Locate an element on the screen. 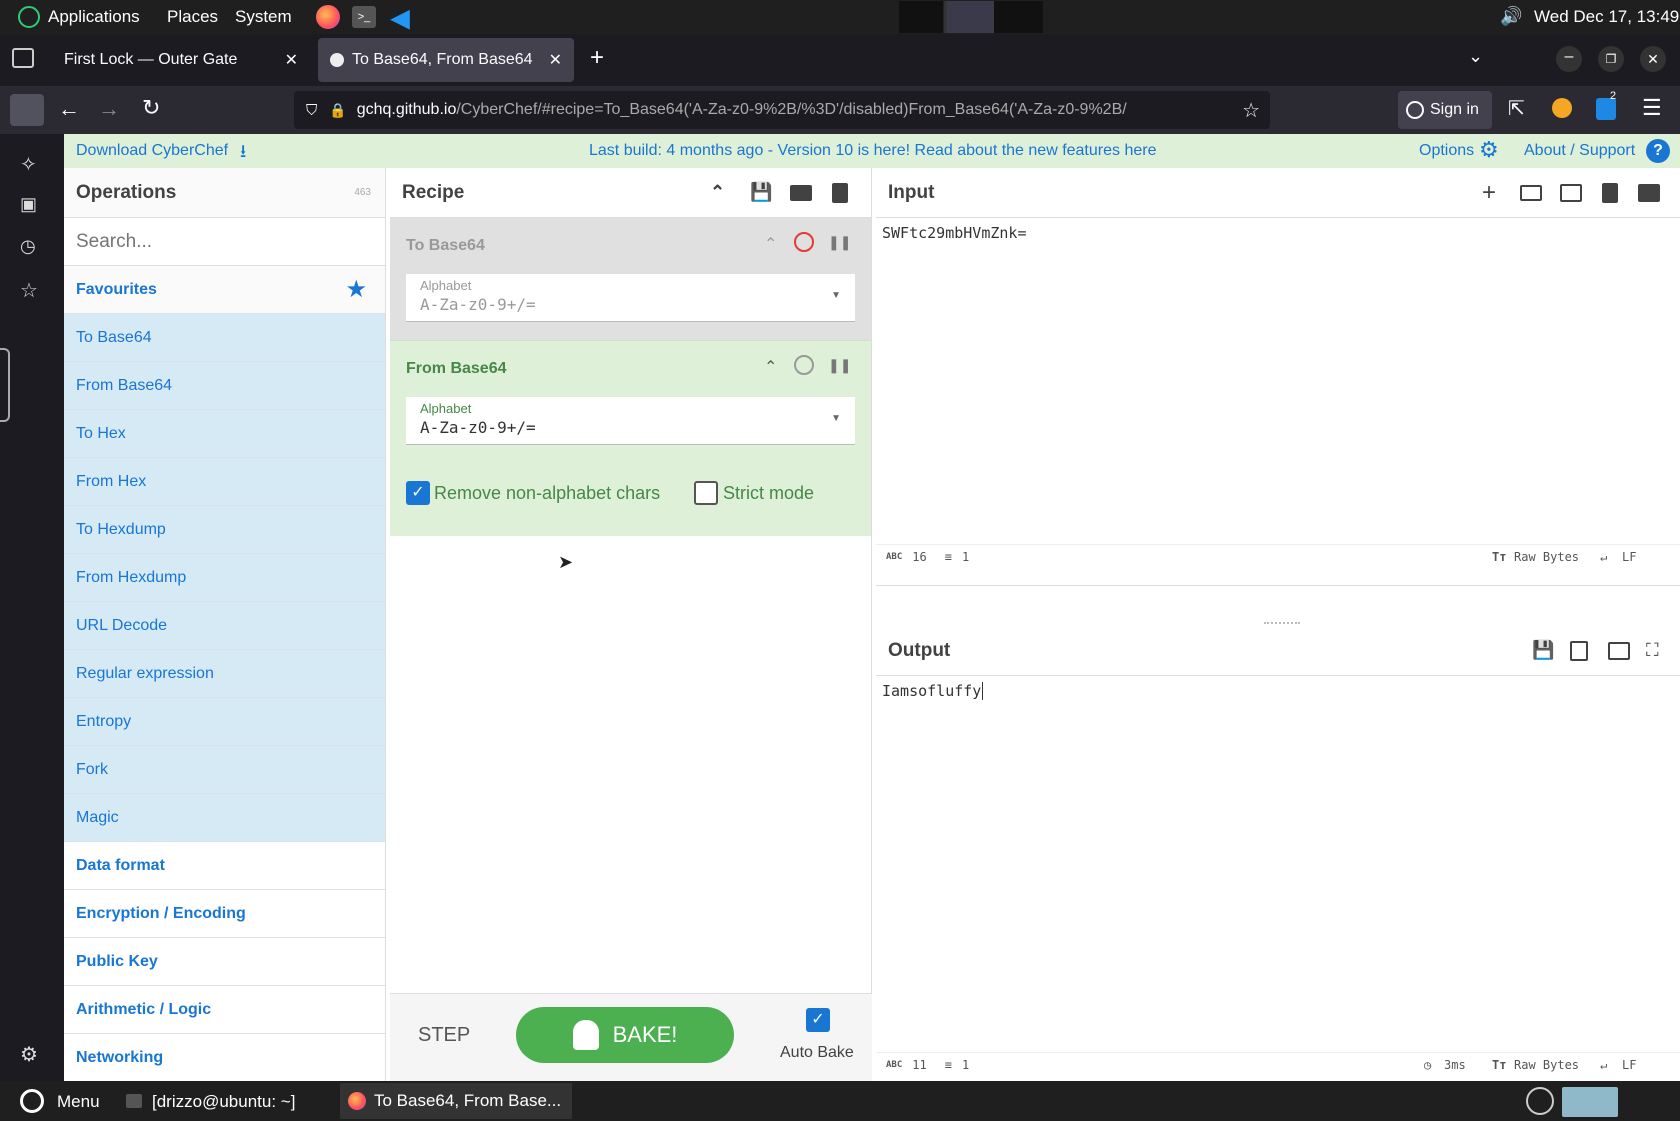 The height and width of the screenshot is (1121, 1680). save-recipe-icon: 💾 is located at coordinates (761, 192).